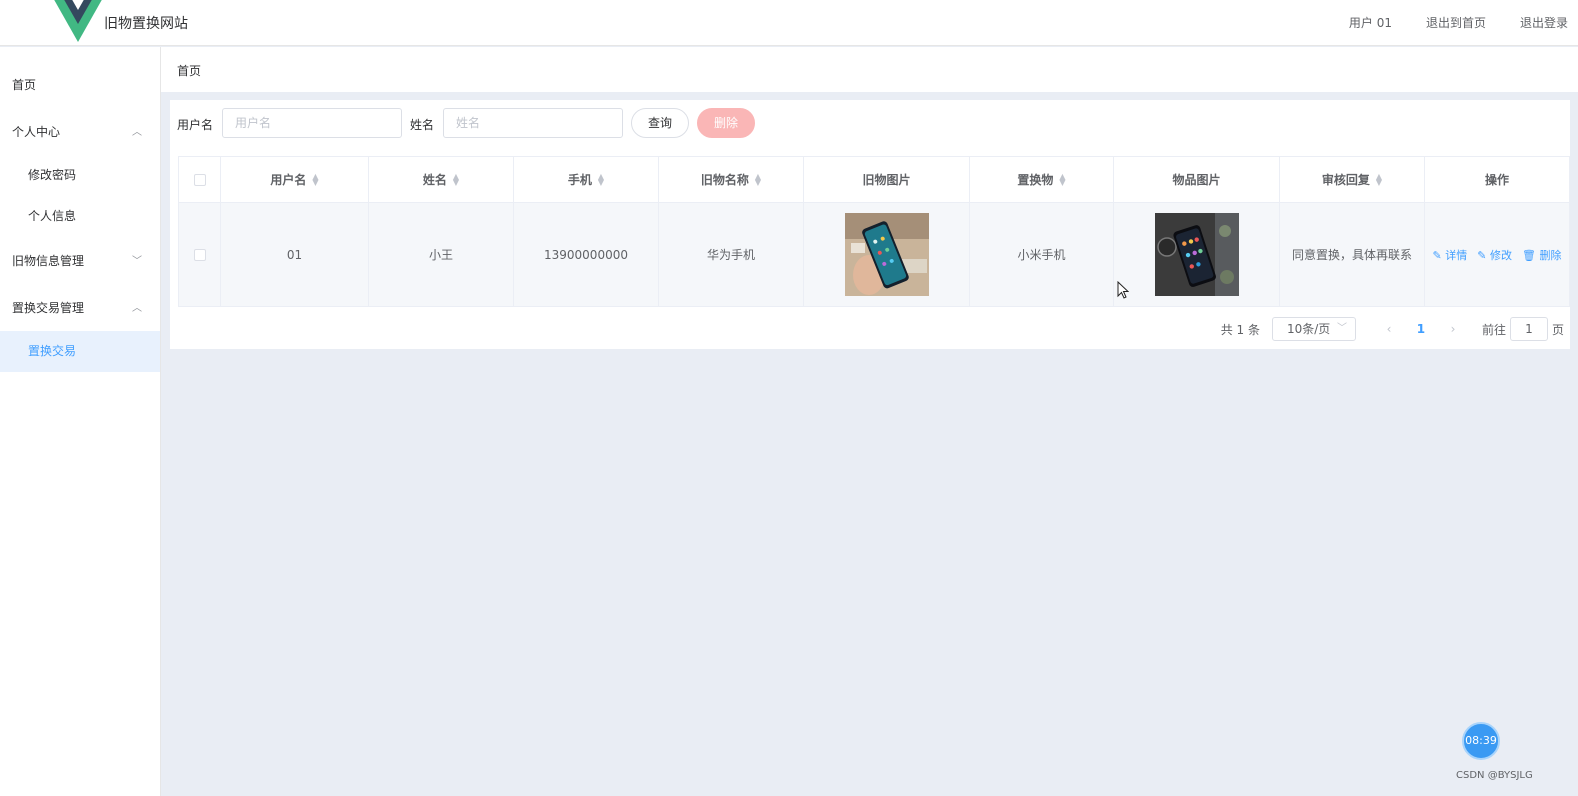 This screenshot has height=796, width=1578. What do you see at coordinates (869, 69) in the screenshot?
I see `breadcrumb-bar: 首页` at bounding box center [869, 69].